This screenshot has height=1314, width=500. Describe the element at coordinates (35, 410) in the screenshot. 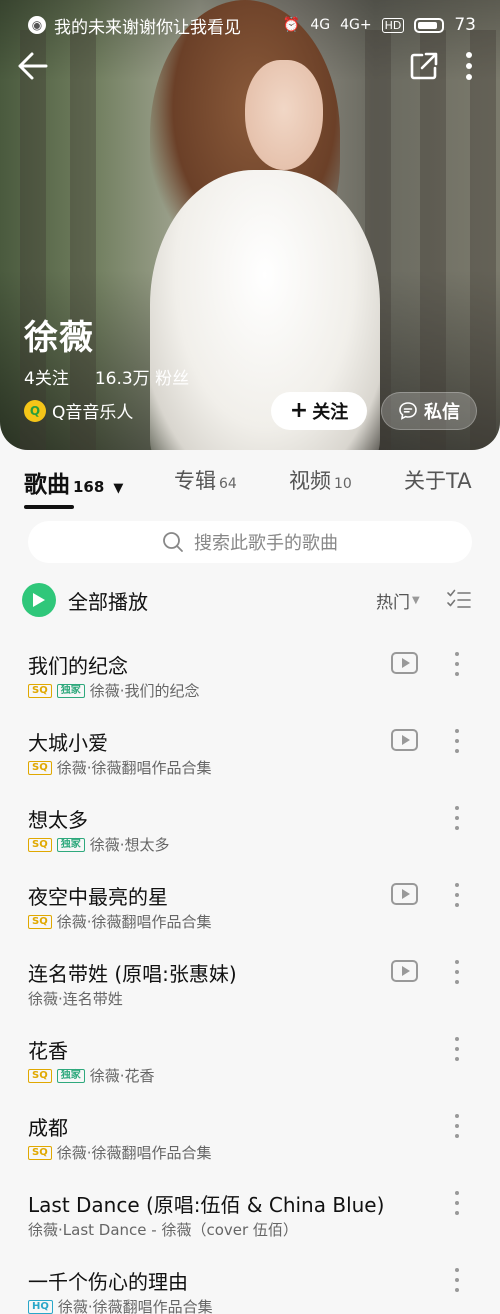

I see `q-music-icon: Q` at that location.